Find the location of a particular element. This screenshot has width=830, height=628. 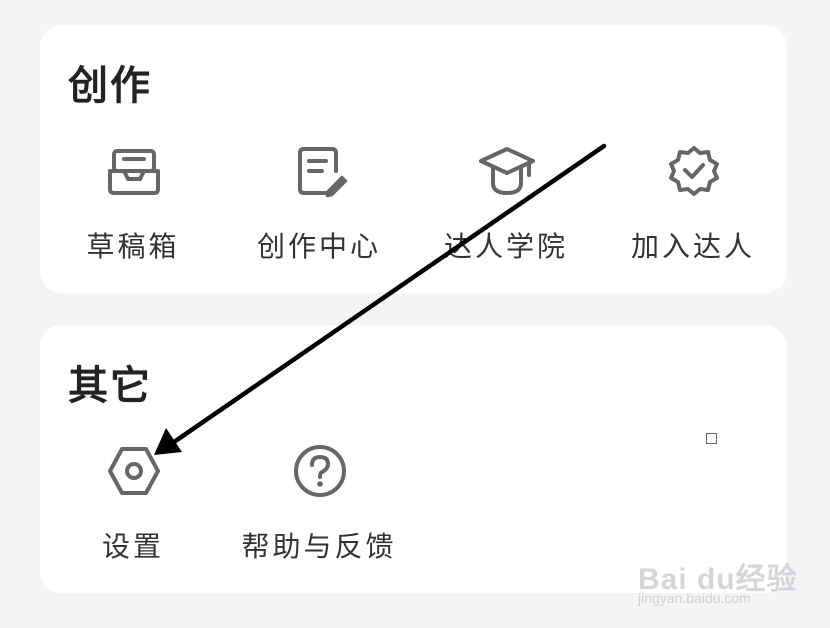

creator-center-label: 创作中心 is located at coordinates (318, 246).